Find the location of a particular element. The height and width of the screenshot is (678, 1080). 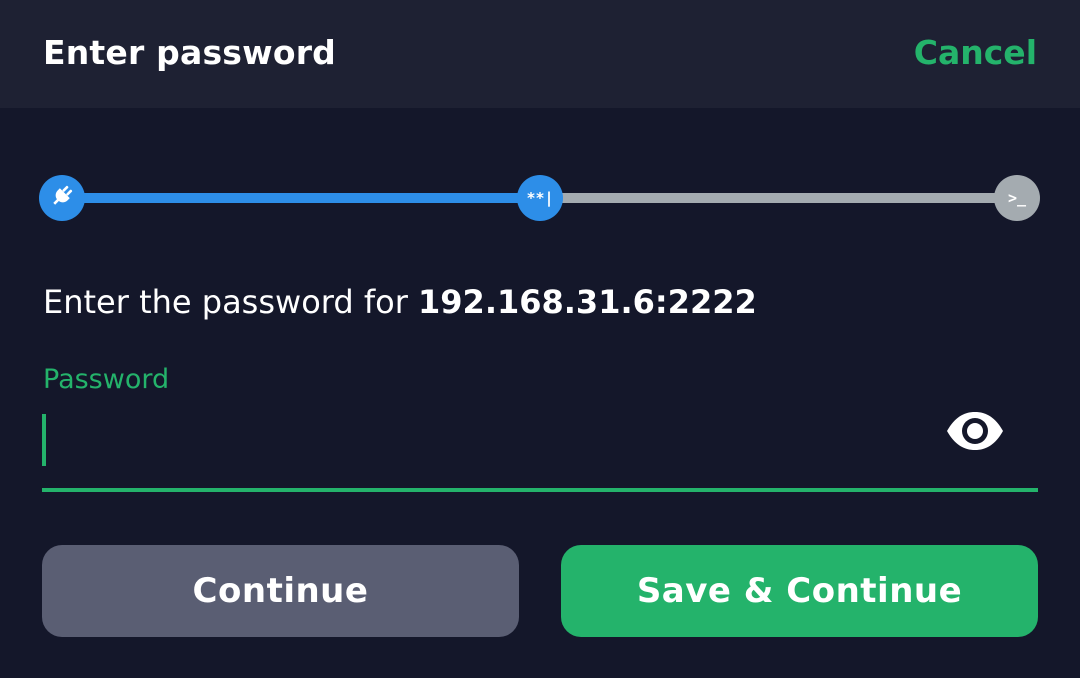

host-address: 192.168.31.6:2222 is located at coordinates (587, 302).